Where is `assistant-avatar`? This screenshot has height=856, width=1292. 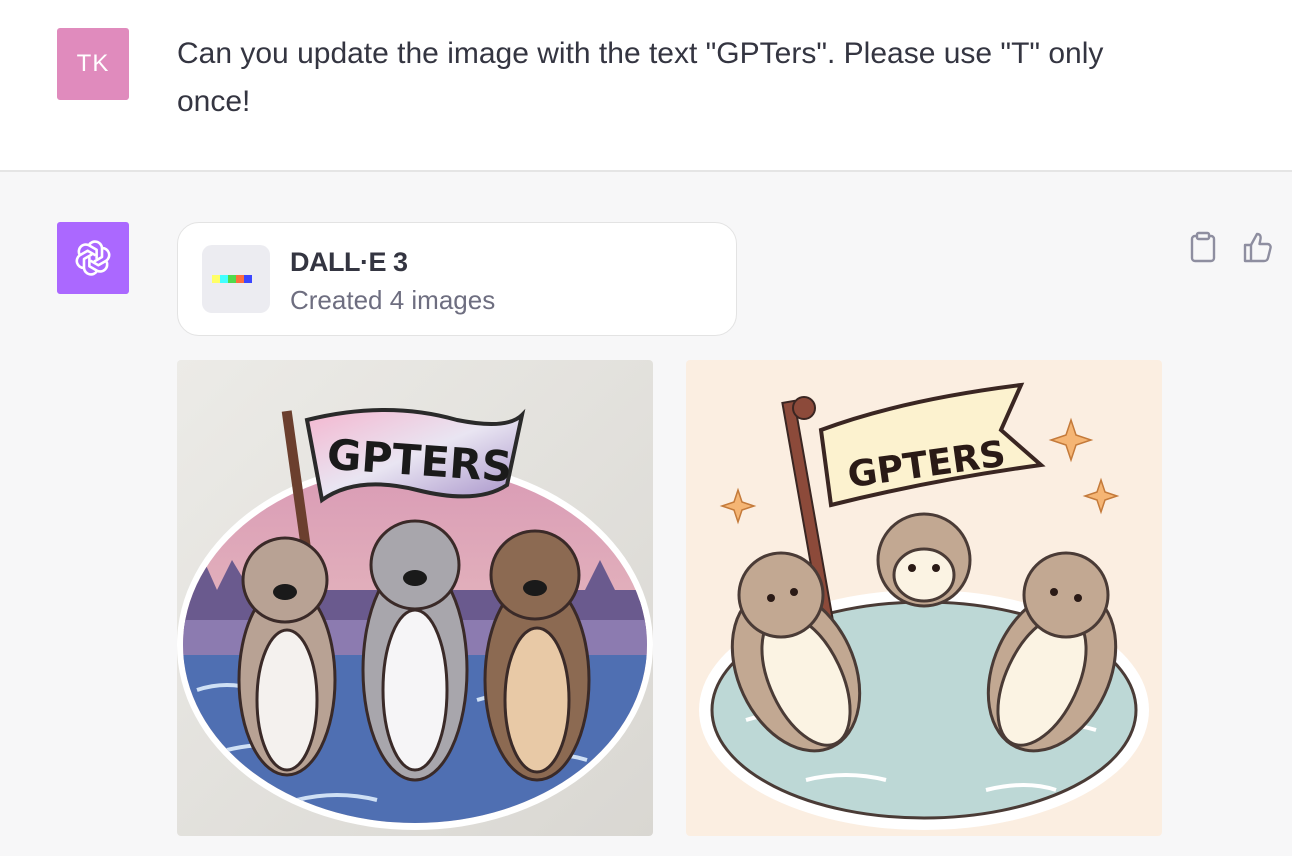
assistant-avatar is located at coordinates (93, 258).